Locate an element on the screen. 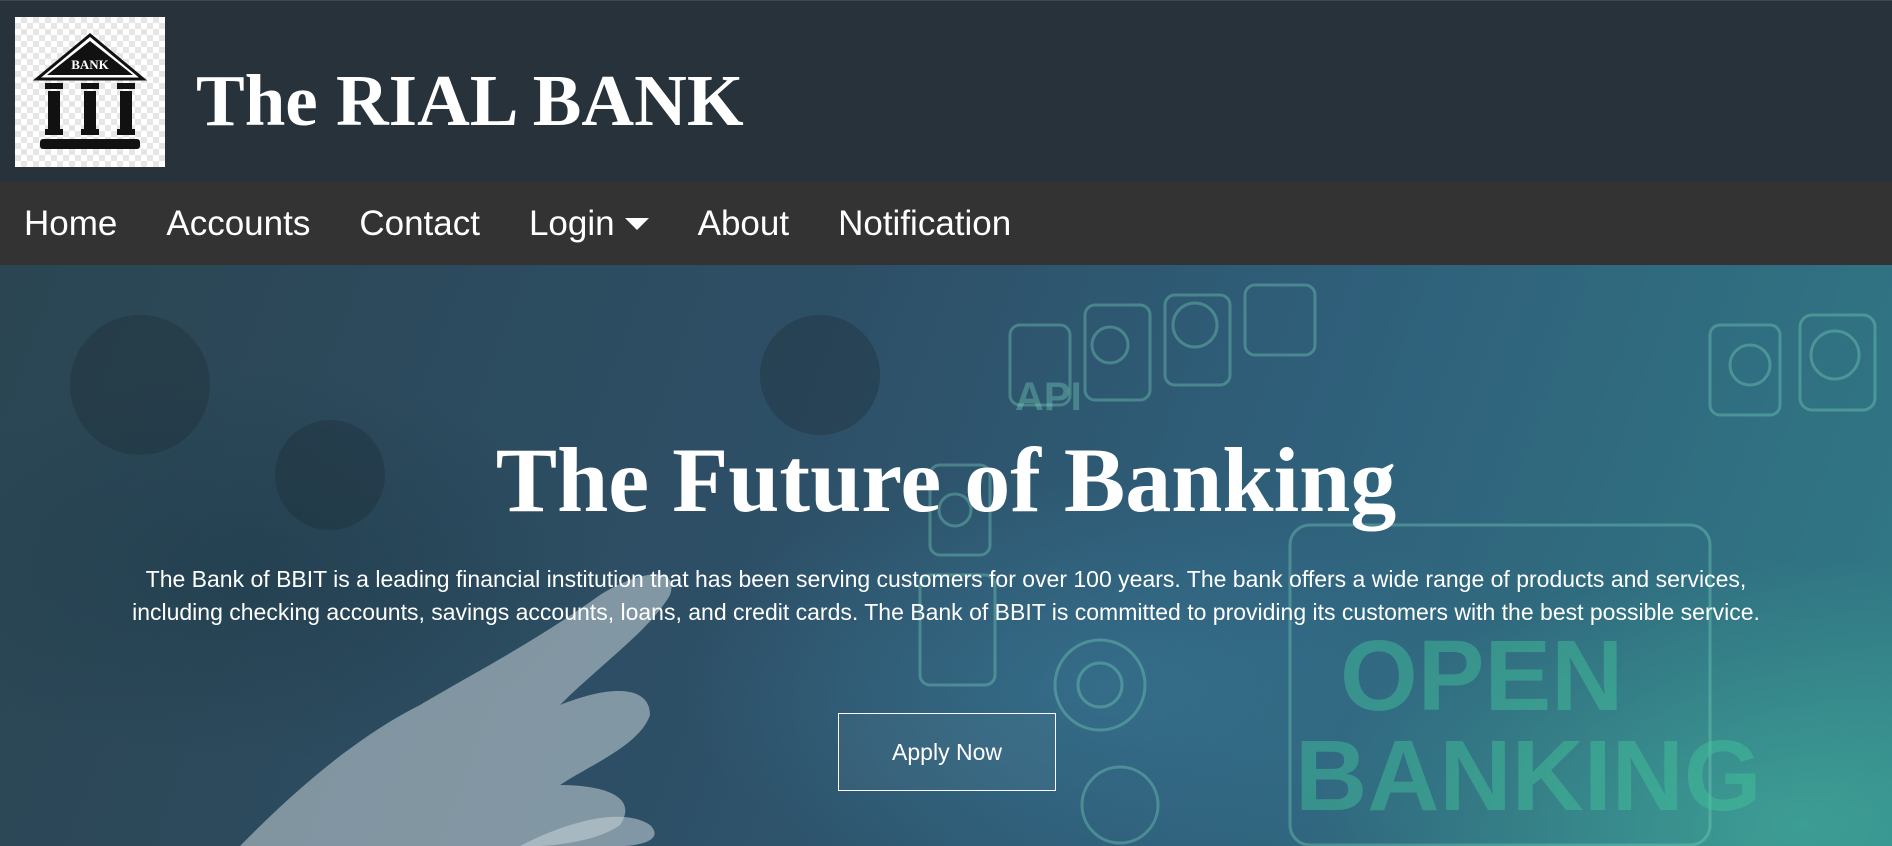 Image resolution: width=1892 pixels, height=846 pixels. bank-building-icon: BANK is located at coordinates (90, 91).